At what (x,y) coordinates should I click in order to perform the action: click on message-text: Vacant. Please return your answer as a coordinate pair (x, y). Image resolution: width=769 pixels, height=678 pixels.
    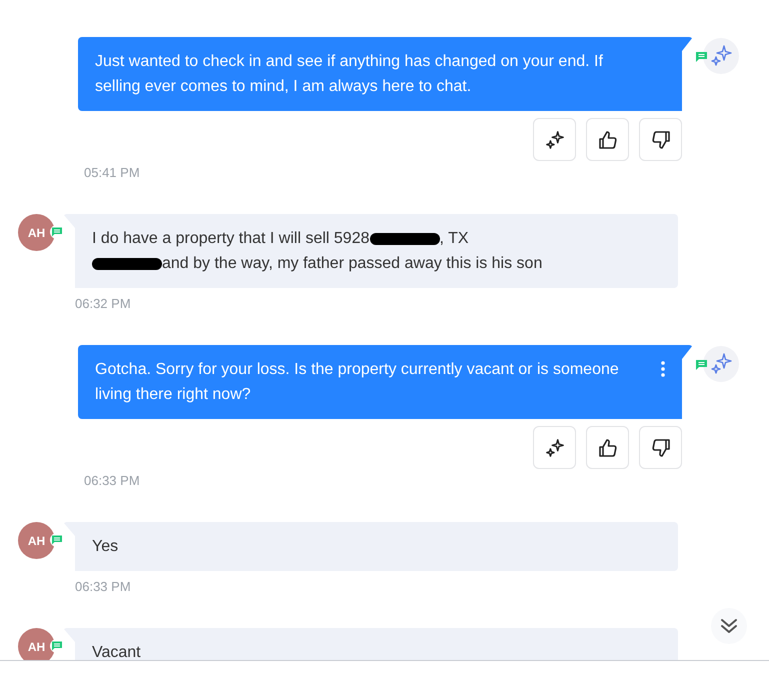
    Looking at the image, I should click on (116, 652).